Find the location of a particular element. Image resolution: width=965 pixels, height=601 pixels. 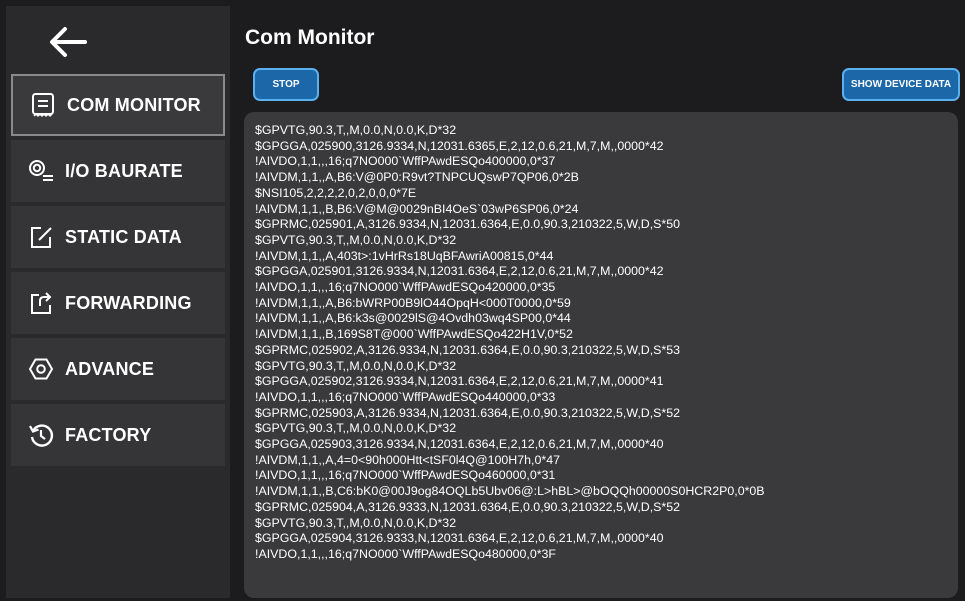

sidebar-item-static-data: STATIC DATA is located at coordinates (118, 237).